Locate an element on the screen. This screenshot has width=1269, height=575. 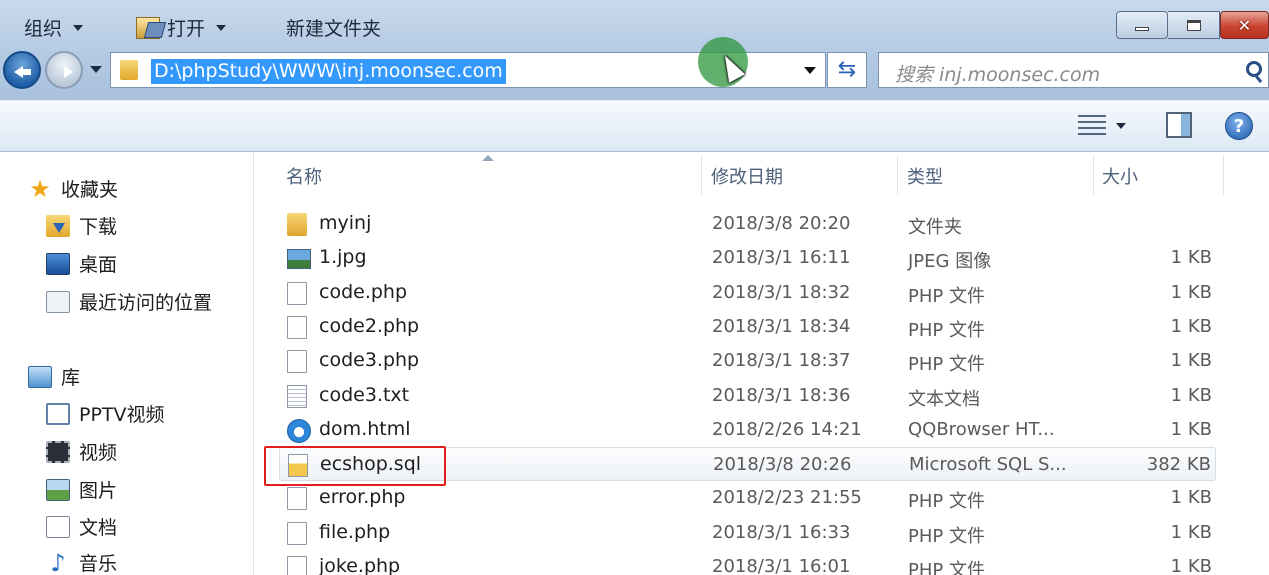
sidebar-item-recent-places: 最近访问的位置 is located at coordinates (129, 301).